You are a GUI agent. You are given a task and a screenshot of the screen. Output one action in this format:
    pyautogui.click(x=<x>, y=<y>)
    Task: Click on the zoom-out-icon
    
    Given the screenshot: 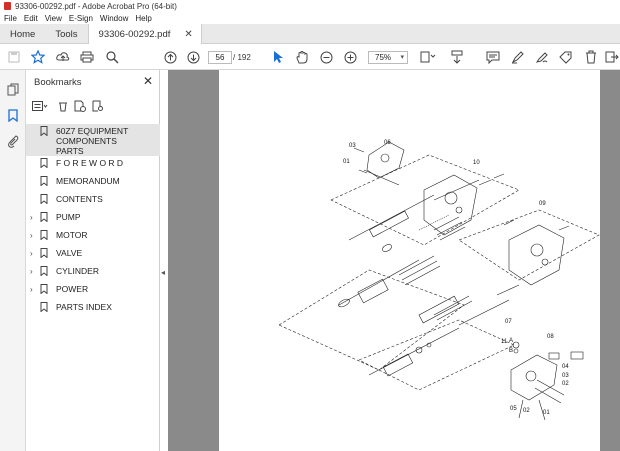 What is the action you would take?
    pyautogui.click(x=326, y=57)
    